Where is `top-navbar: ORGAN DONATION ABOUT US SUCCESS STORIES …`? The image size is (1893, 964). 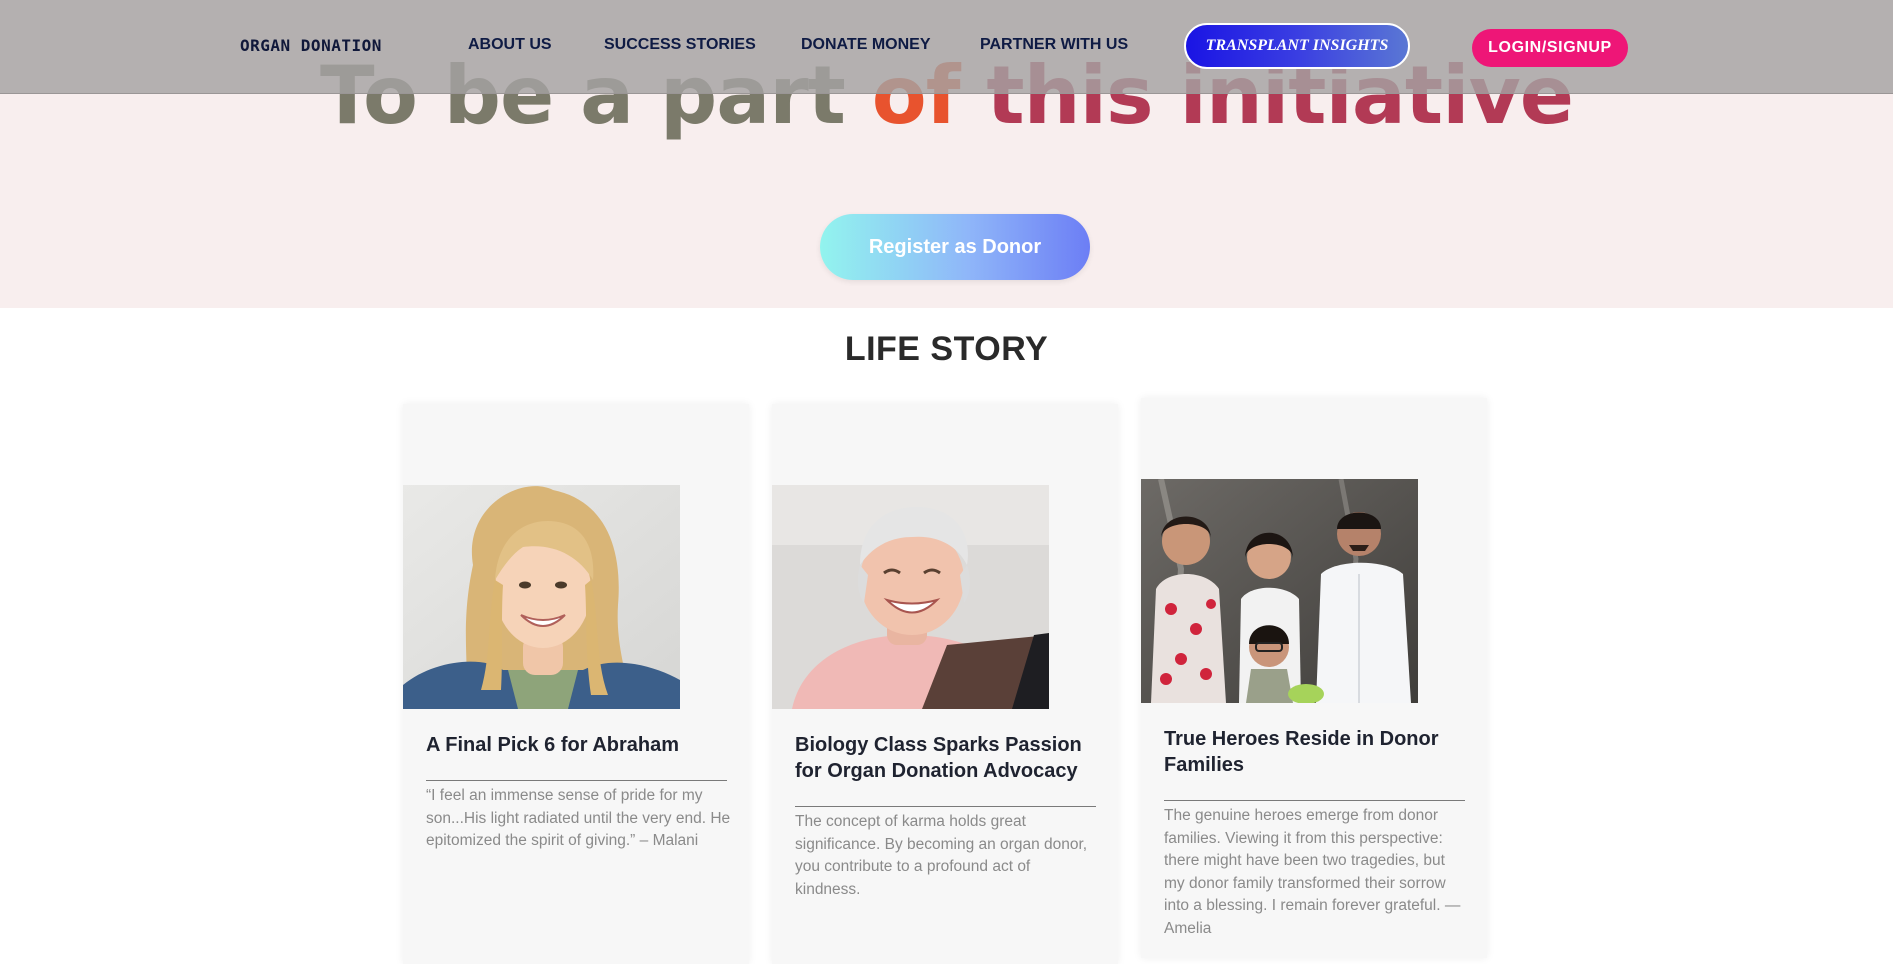
top-navbar: ORGAN DONATION ABOUT US SUCCESS STORIES … is located at coordinates (946, 47).